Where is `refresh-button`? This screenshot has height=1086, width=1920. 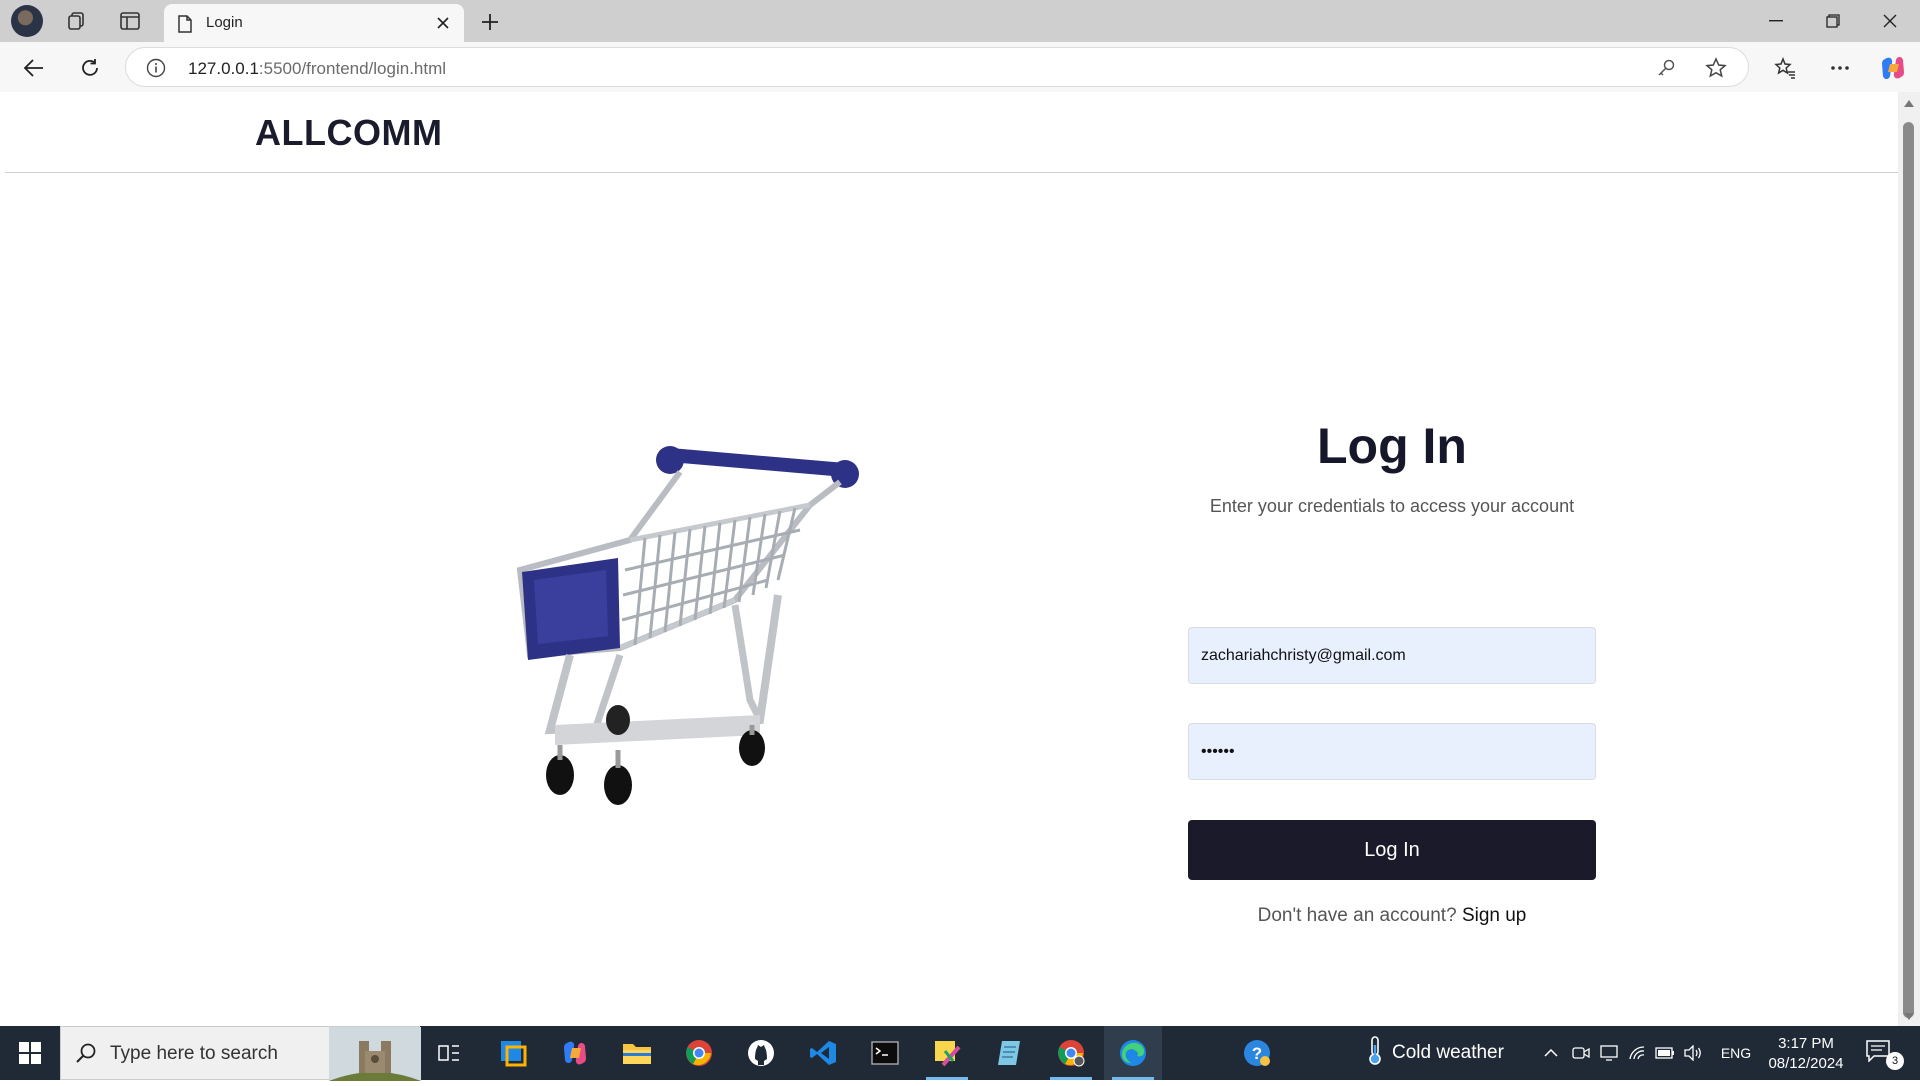 refresh-button is located at coordinates (90, 68).